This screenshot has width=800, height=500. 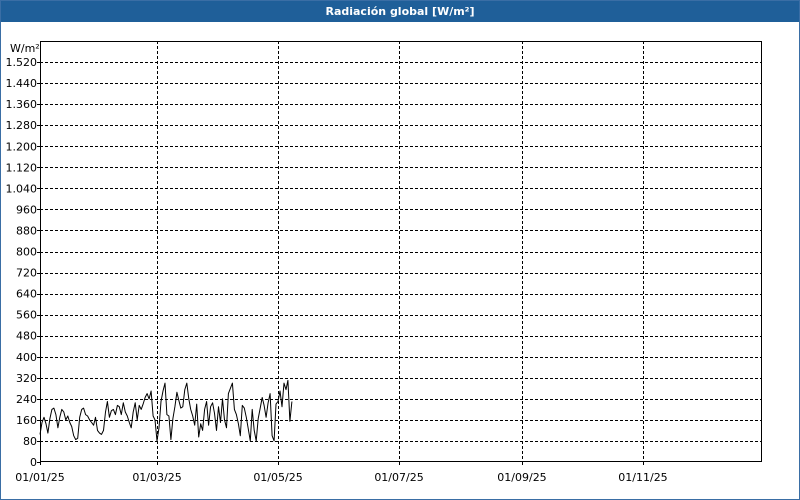 What do you see at coordinates (30, 441) in the screenshot?
I see `y-tick-label: 80` at bounding box center [30, 441].